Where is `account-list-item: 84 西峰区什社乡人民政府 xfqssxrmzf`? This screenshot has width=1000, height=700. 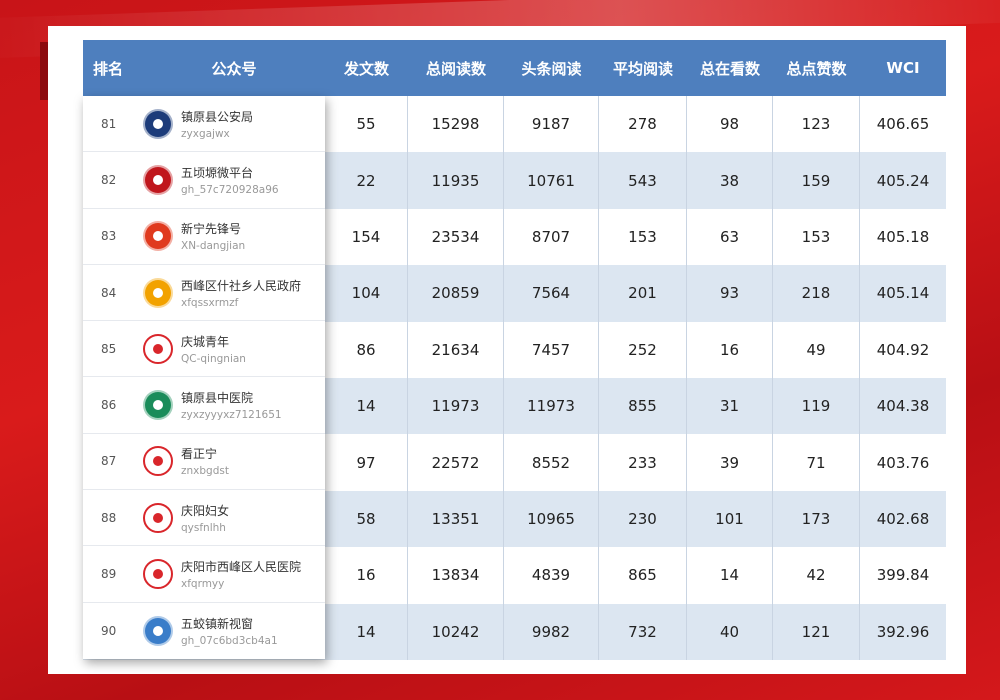 account-list-item: 84 西峰区什社乡人民政府 xfqssxrmzf is located at coordinates (204, 293).